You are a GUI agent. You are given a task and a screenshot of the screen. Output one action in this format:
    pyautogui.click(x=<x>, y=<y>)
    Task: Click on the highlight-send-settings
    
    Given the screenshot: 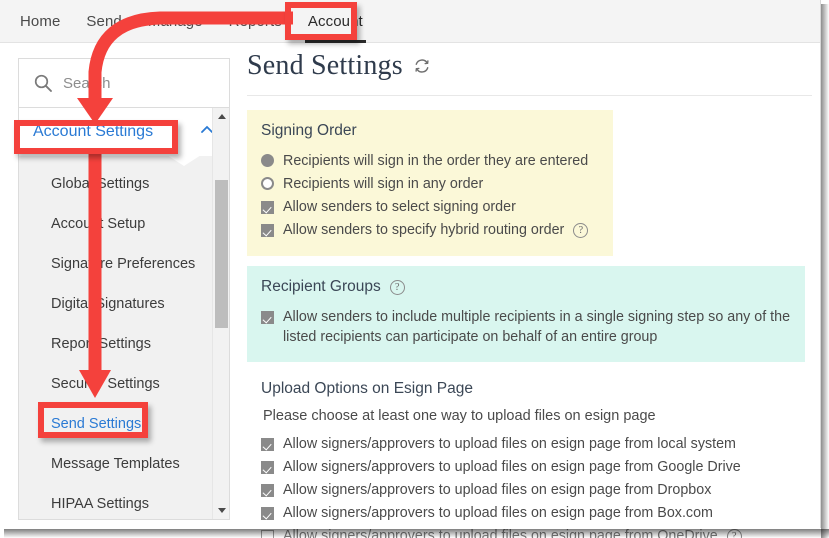 What is the action you would take?
    pyautogui.click(x=93, y=420)
    